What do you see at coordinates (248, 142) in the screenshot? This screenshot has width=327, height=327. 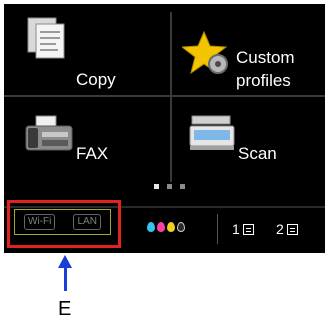 I see `scan-tile: Scan` at bounding box center [248, 142].